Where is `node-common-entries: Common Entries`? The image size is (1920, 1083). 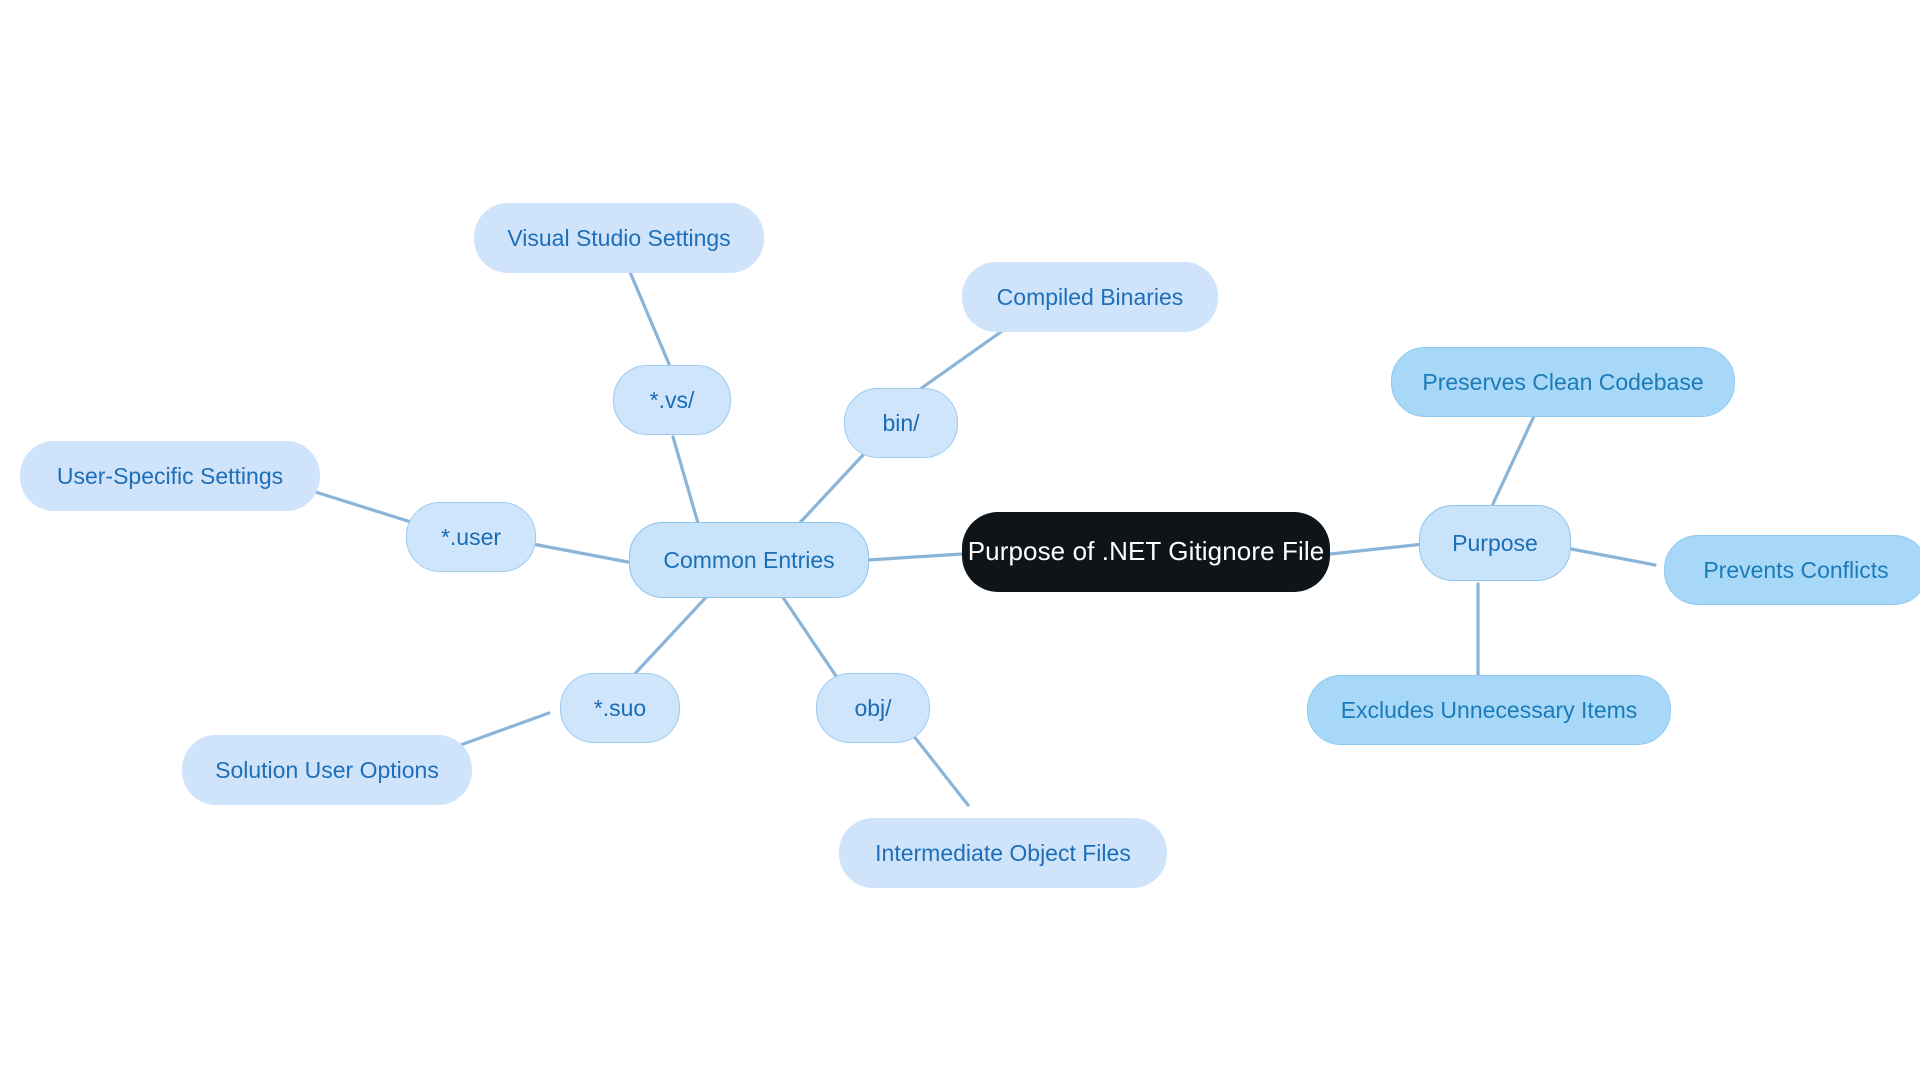 node-common-entries: Common Entries is located at coordinates (749, 560).